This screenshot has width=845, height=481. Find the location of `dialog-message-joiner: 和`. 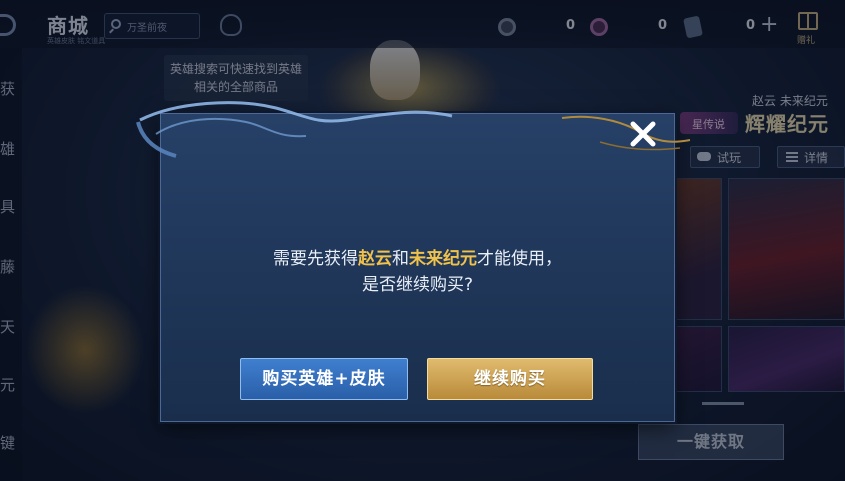

dialog-message-joiner: 和 is located at coordinates (400, 259).